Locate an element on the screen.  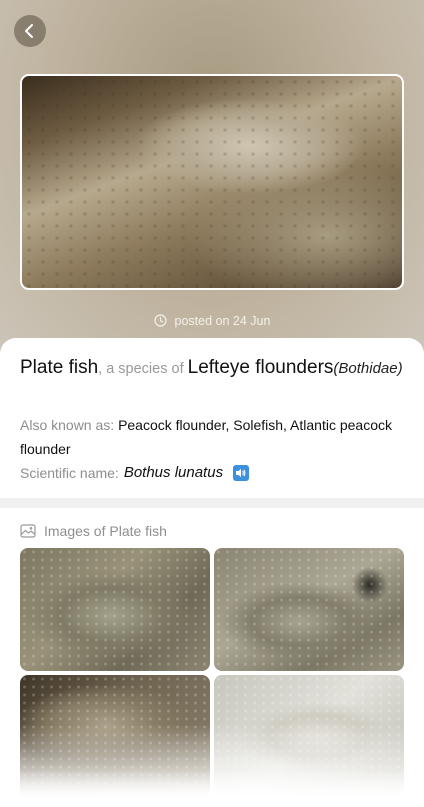
chevron-left-icon is located at coordinates (29, 31).